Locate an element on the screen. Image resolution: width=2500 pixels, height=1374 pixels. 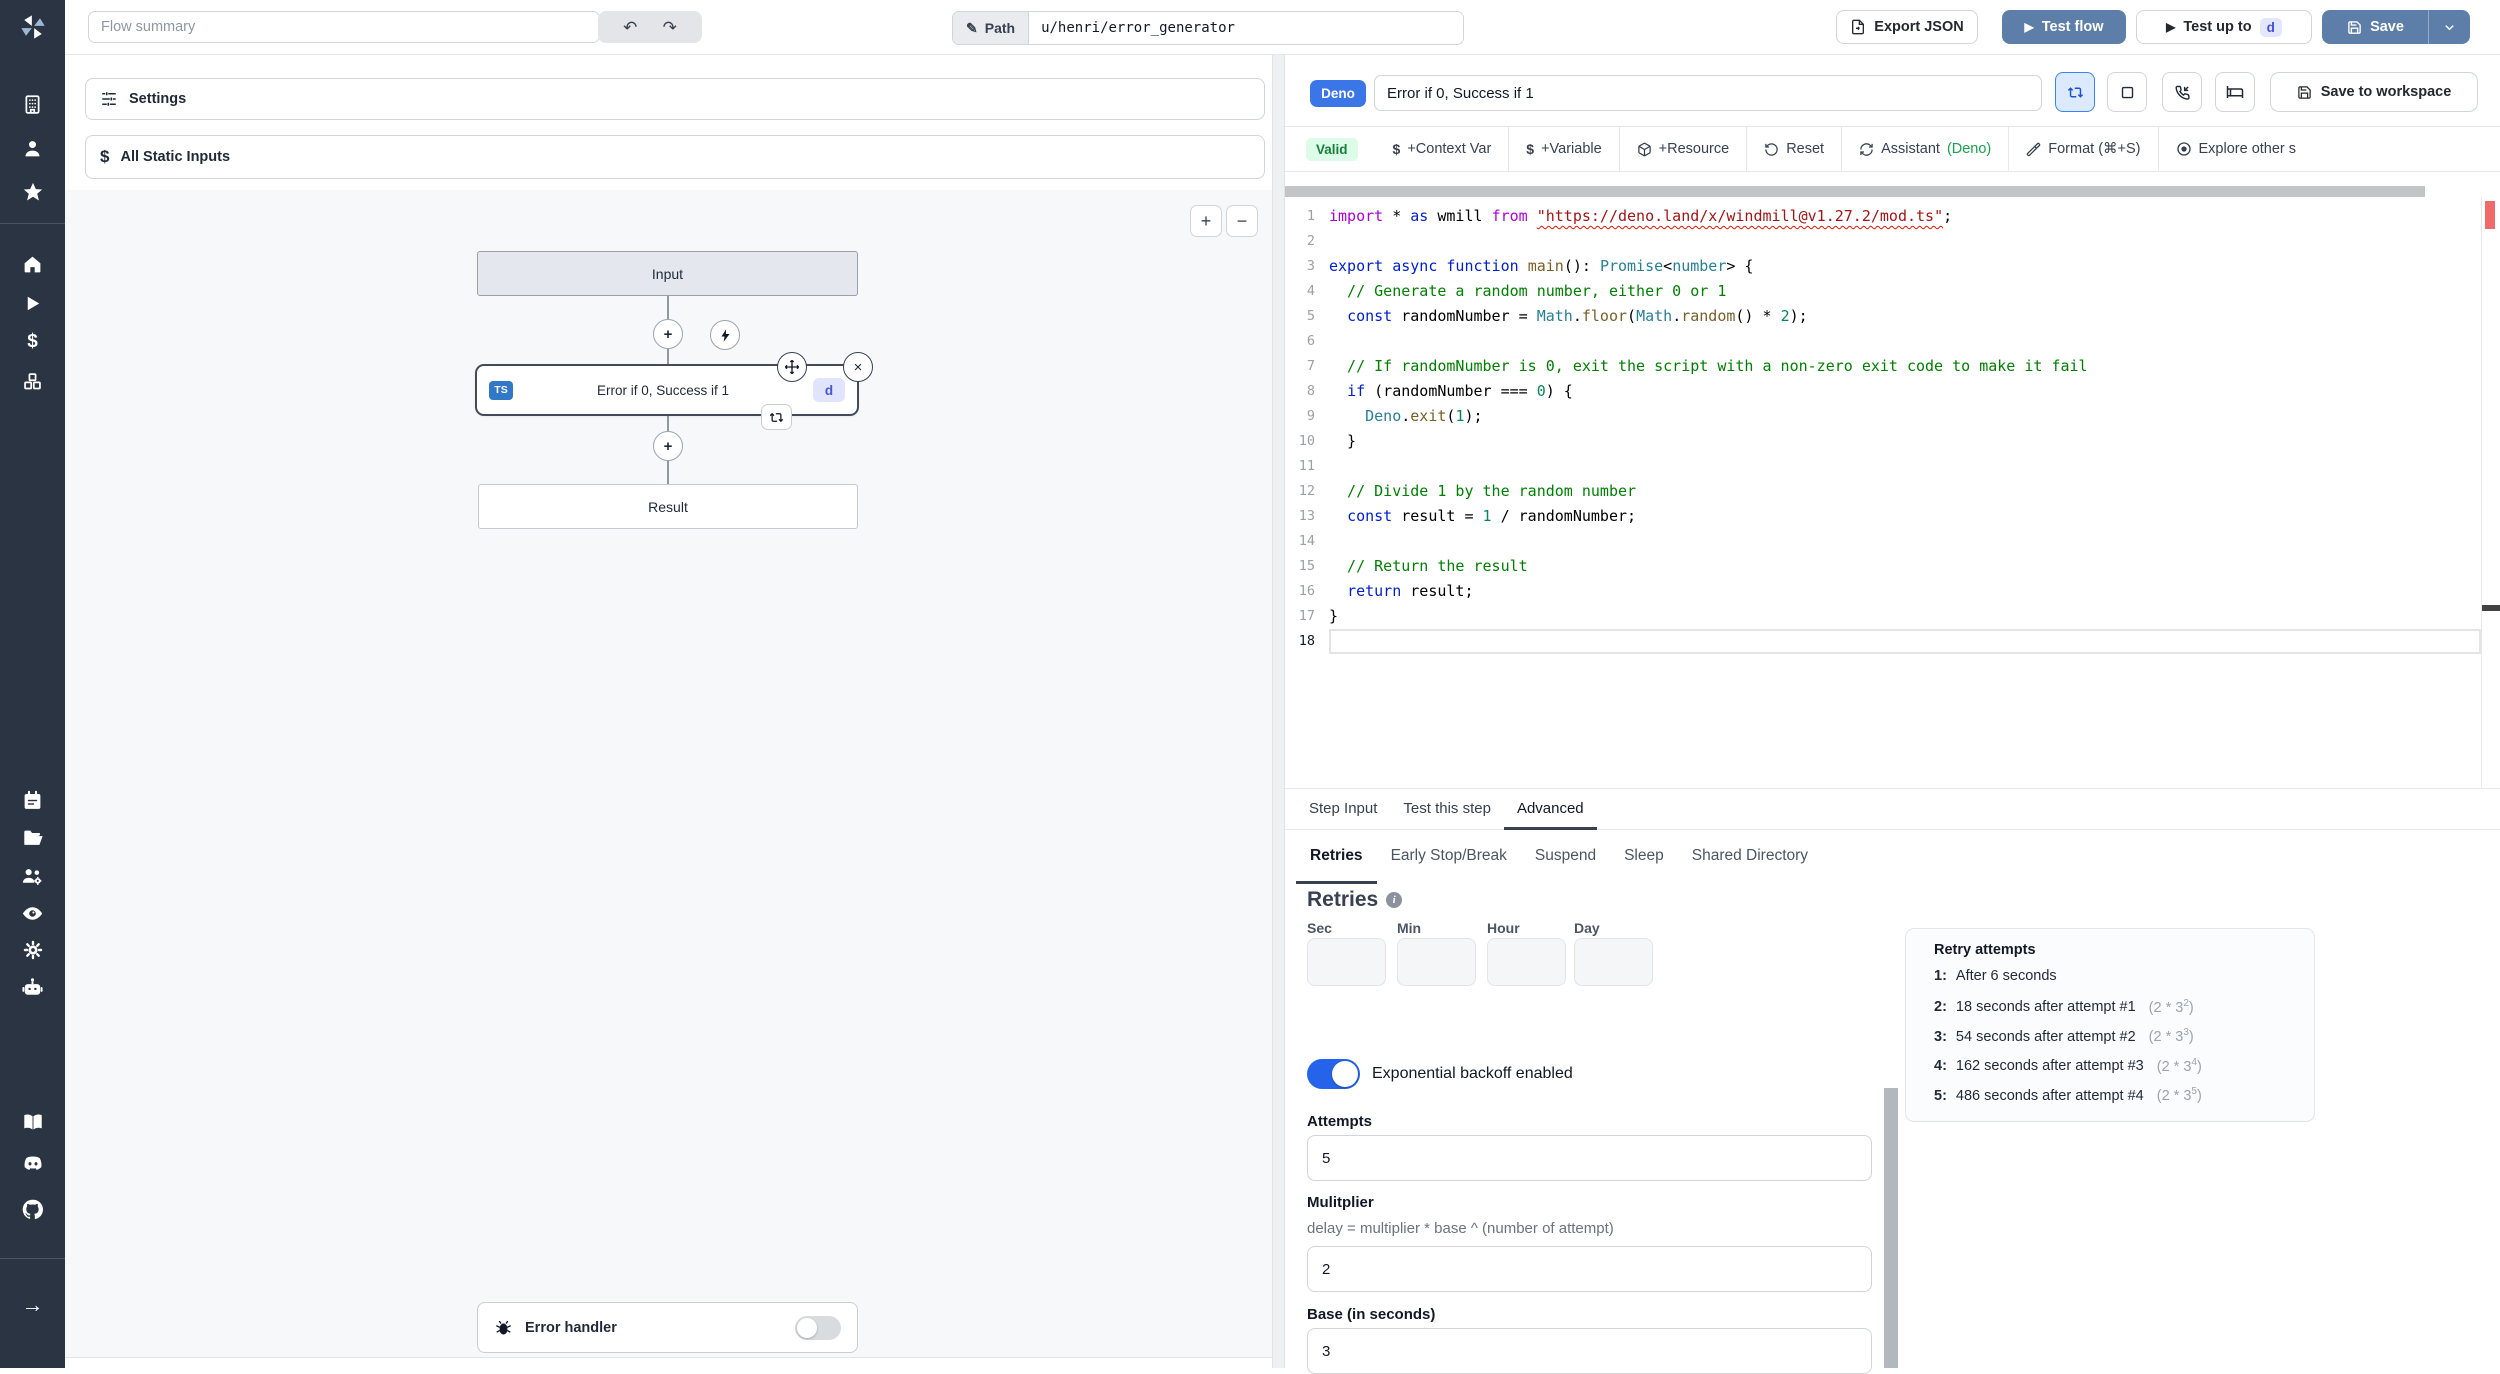
pane-resize-handle is located at coordinates (1278, 711).